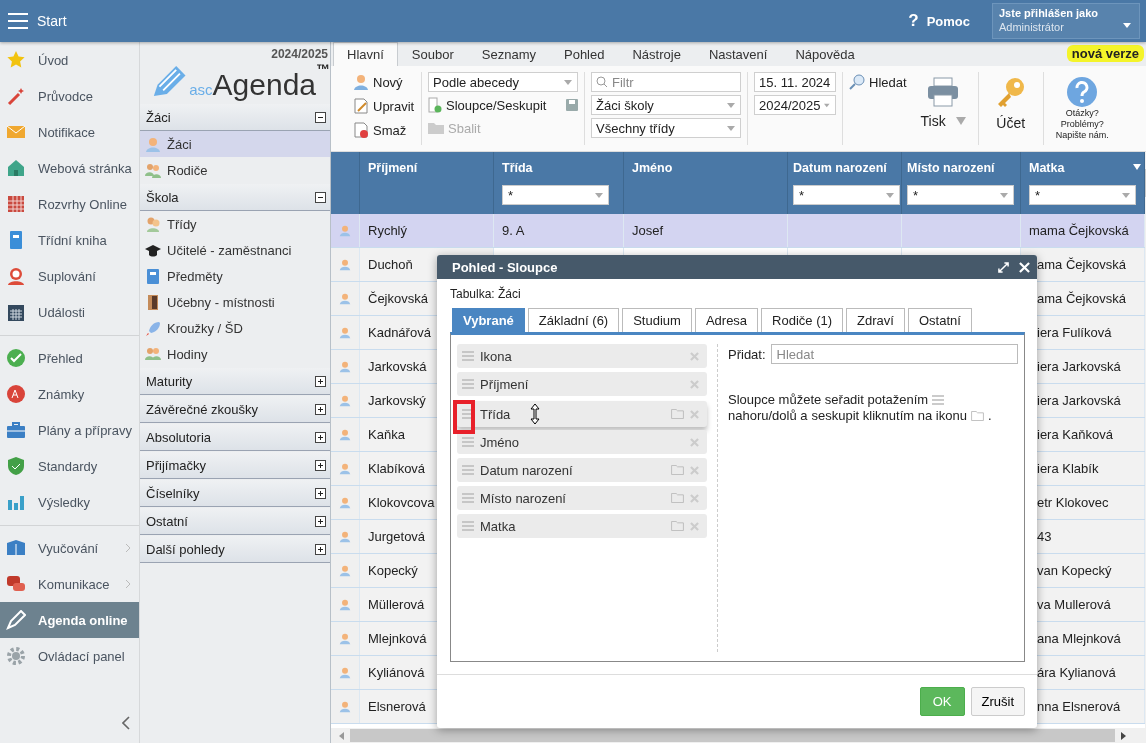 The width and height of the screenshot is (1146, 743). I want to click on sort-select: Podle abecedy, so click(503, 82).